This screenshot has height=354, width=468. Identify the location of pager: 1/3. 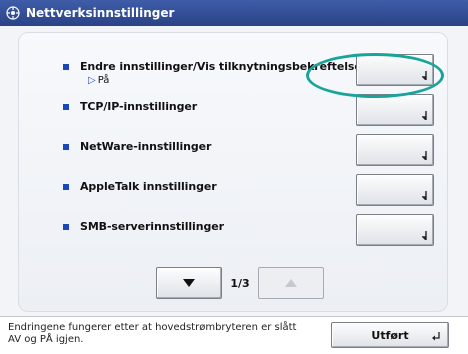
(240, 283).